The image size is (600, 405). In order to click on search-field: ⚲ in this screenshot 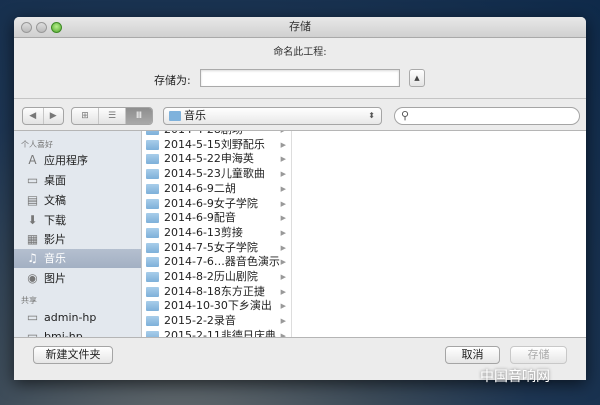, I will do `click(487, 116)`.